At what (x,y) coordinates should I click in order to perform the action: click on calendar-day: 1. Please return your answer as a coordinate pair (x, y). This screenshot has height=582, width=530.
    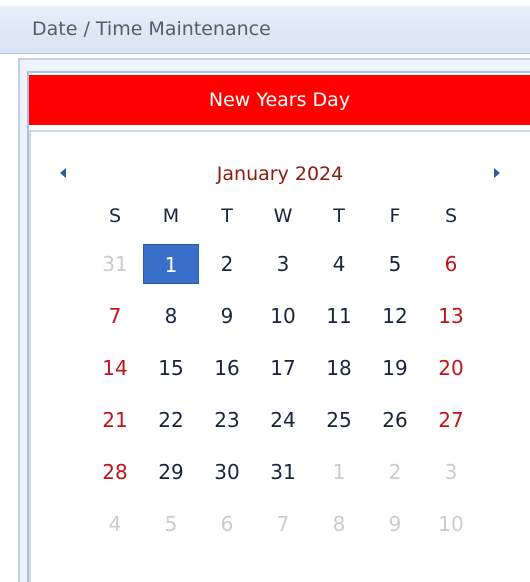
    Looking at the image, I should click on (339, 472).